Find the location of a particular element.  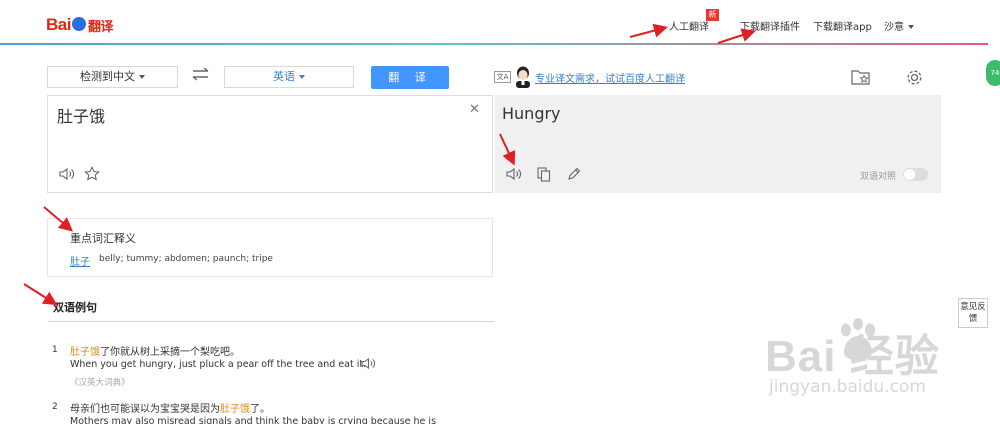

nav-human-translation: 人工翻译 is located at coordinates (689, 25).